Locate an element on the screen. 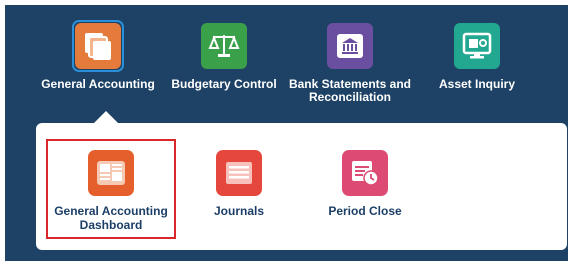 This screenshot has height=264, width=573. selected-ring is located at coordinates (98, 46).